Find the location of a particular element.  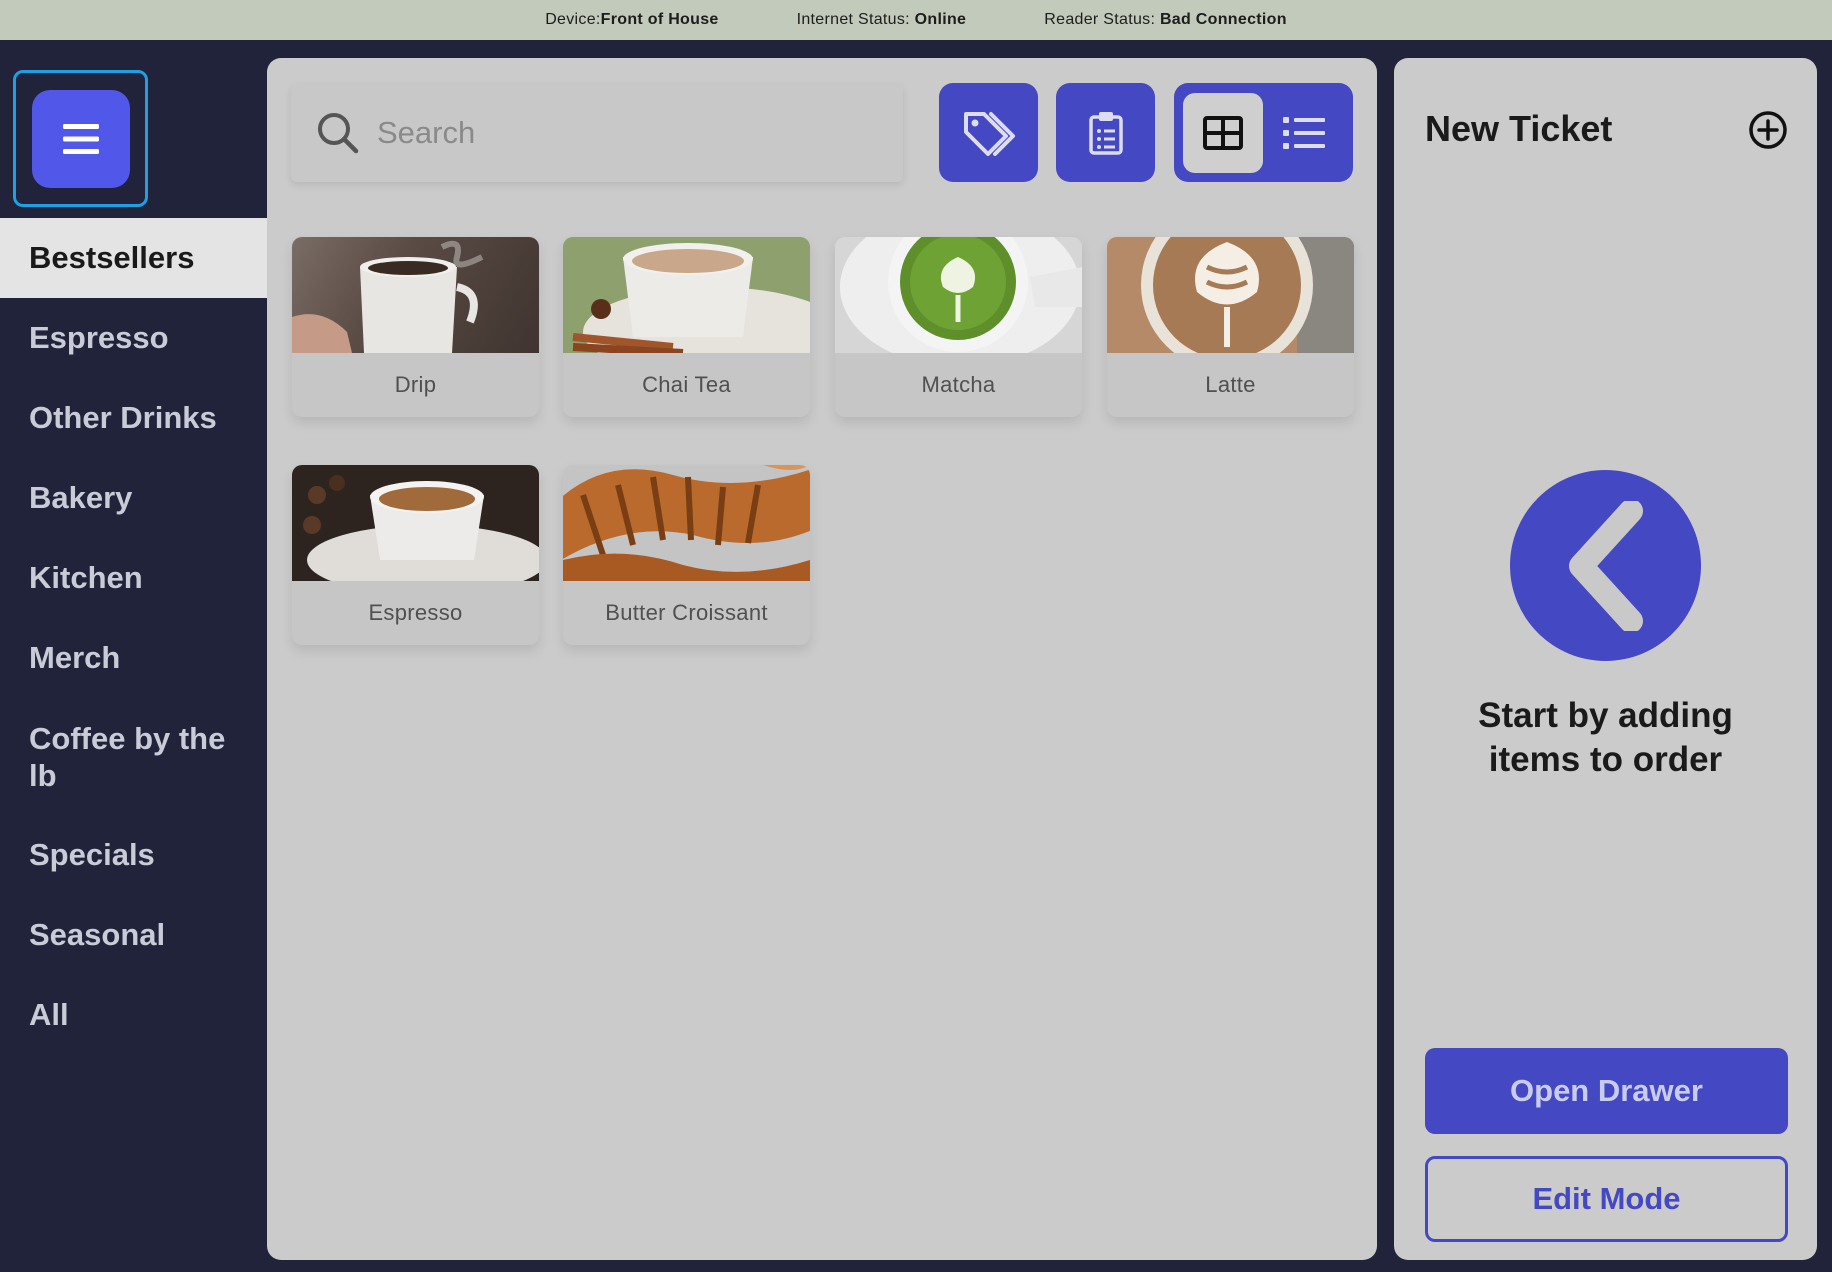

product-name: Butter Croissant is located at coordinates (686, 612).